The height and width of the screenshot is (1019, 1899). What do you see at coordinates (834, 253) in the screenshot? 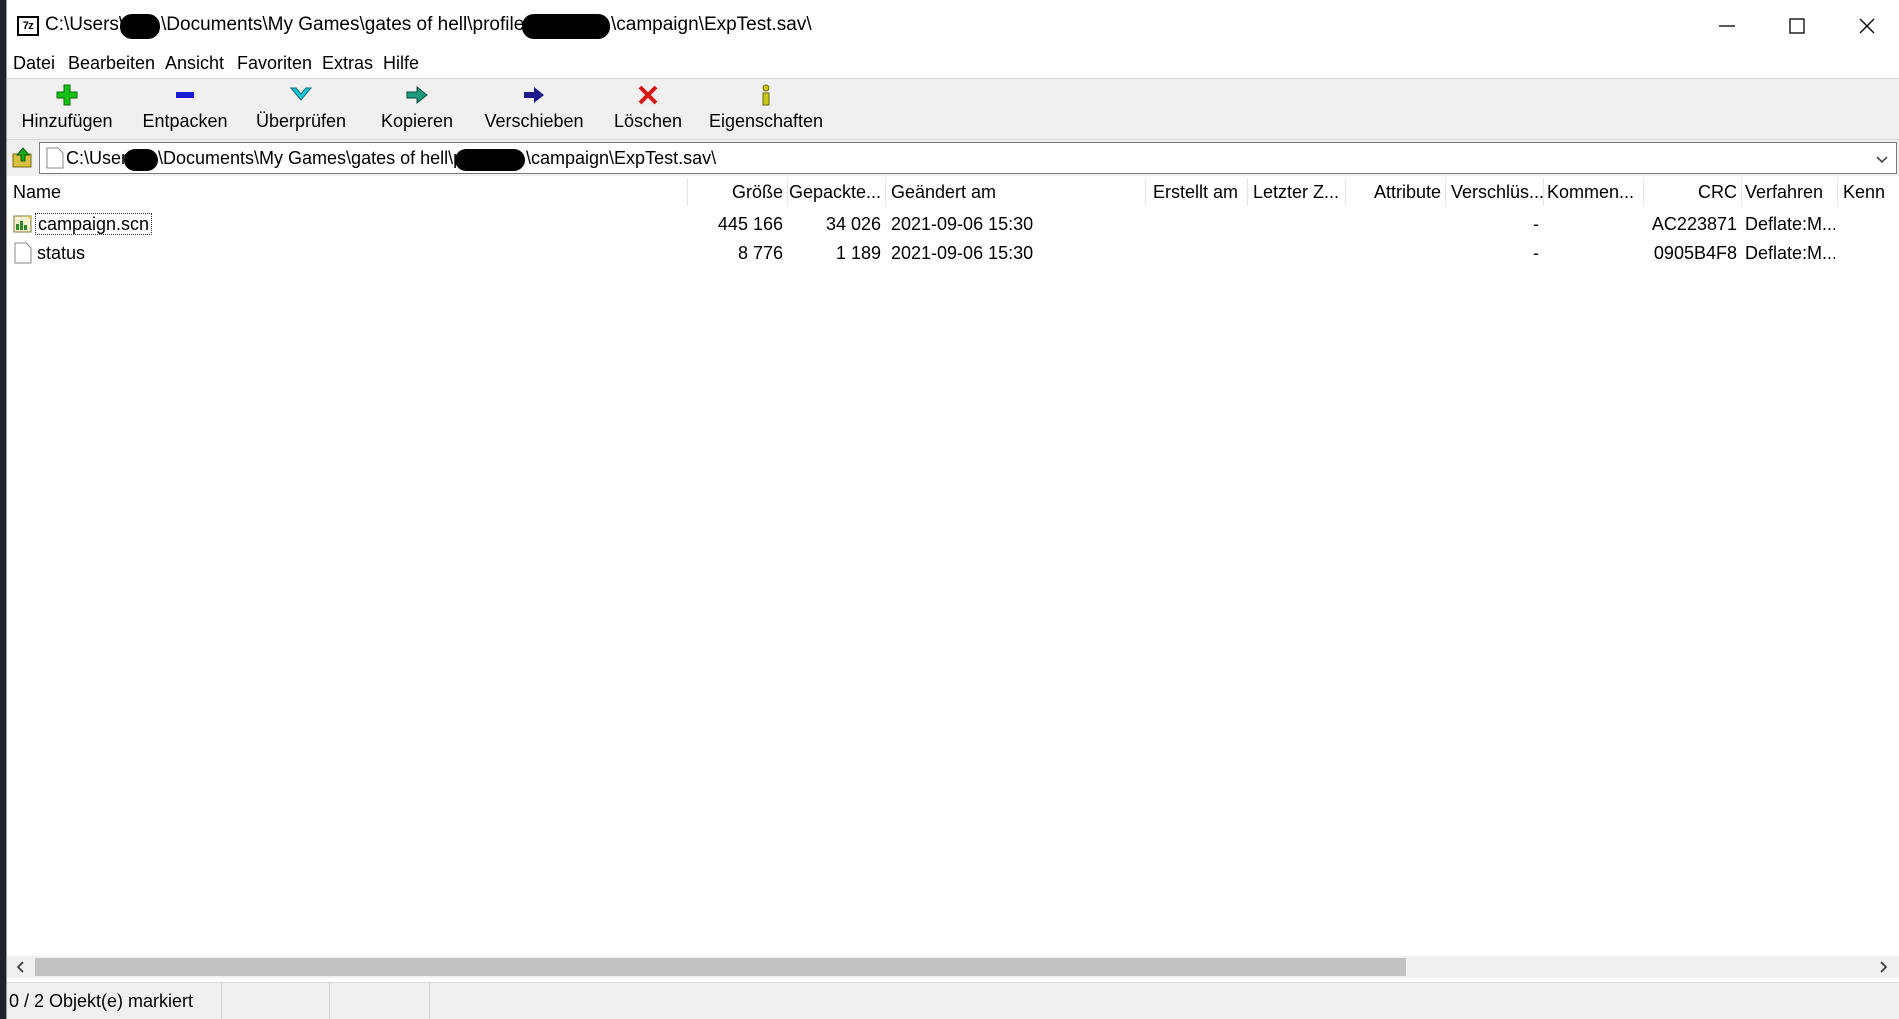
I see `file-packed-size: 1 189` at bounding box center [834, 253].